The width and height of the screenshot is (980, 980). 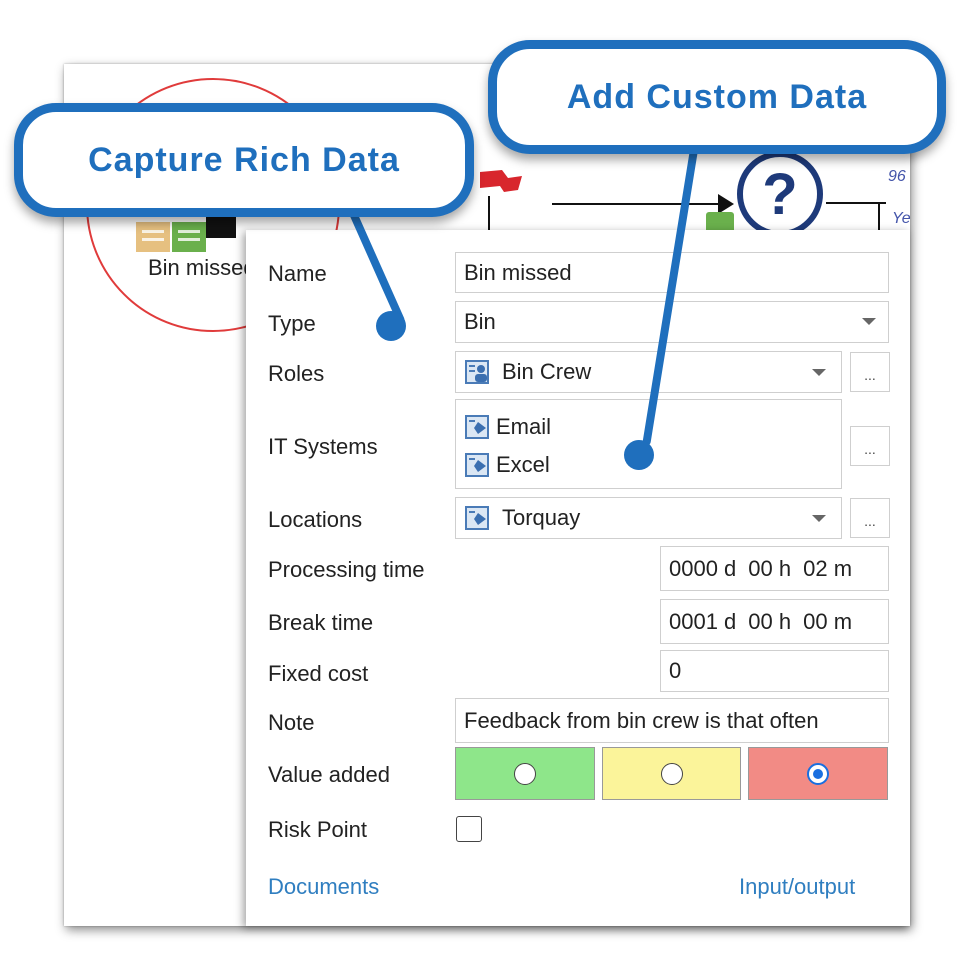 I want to click on fixed-cost-label: Fixed cost, so click(x=318, y=673).